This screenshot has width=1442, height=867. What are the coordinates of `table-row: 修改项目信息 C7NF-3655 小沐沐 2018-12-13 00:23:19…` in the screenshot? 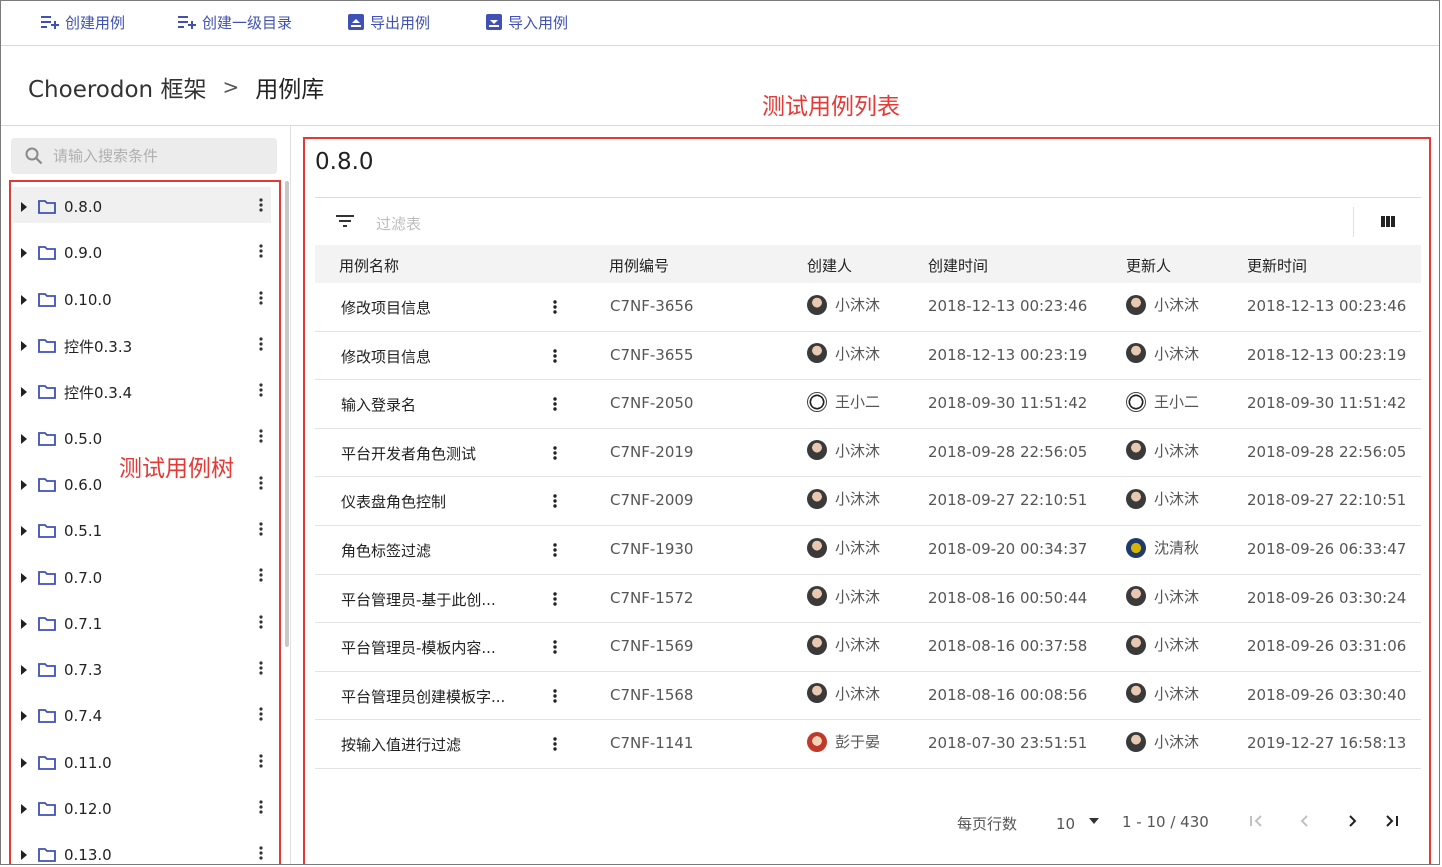 It's located at (868, 356).